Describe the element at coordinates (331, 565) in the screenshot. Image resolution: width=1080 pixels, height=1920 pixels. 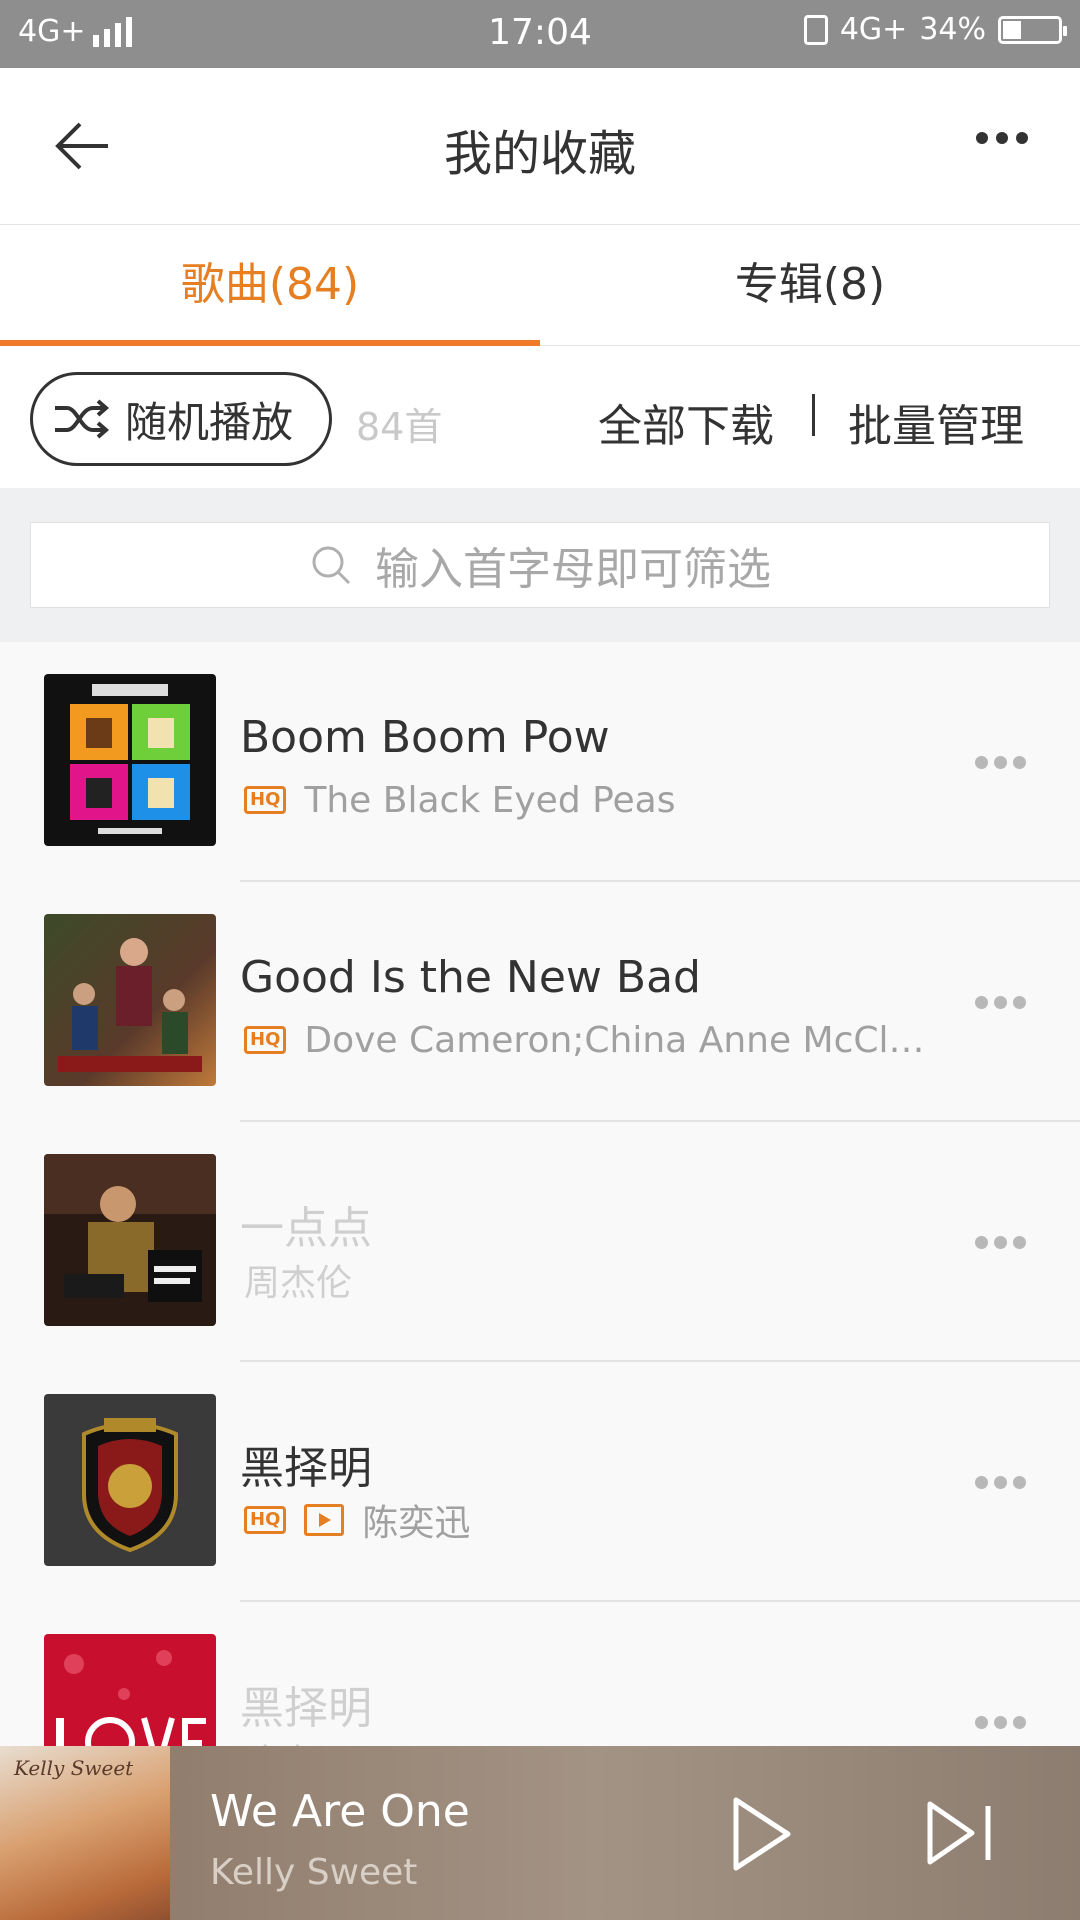
I see `search-icon` at that location.